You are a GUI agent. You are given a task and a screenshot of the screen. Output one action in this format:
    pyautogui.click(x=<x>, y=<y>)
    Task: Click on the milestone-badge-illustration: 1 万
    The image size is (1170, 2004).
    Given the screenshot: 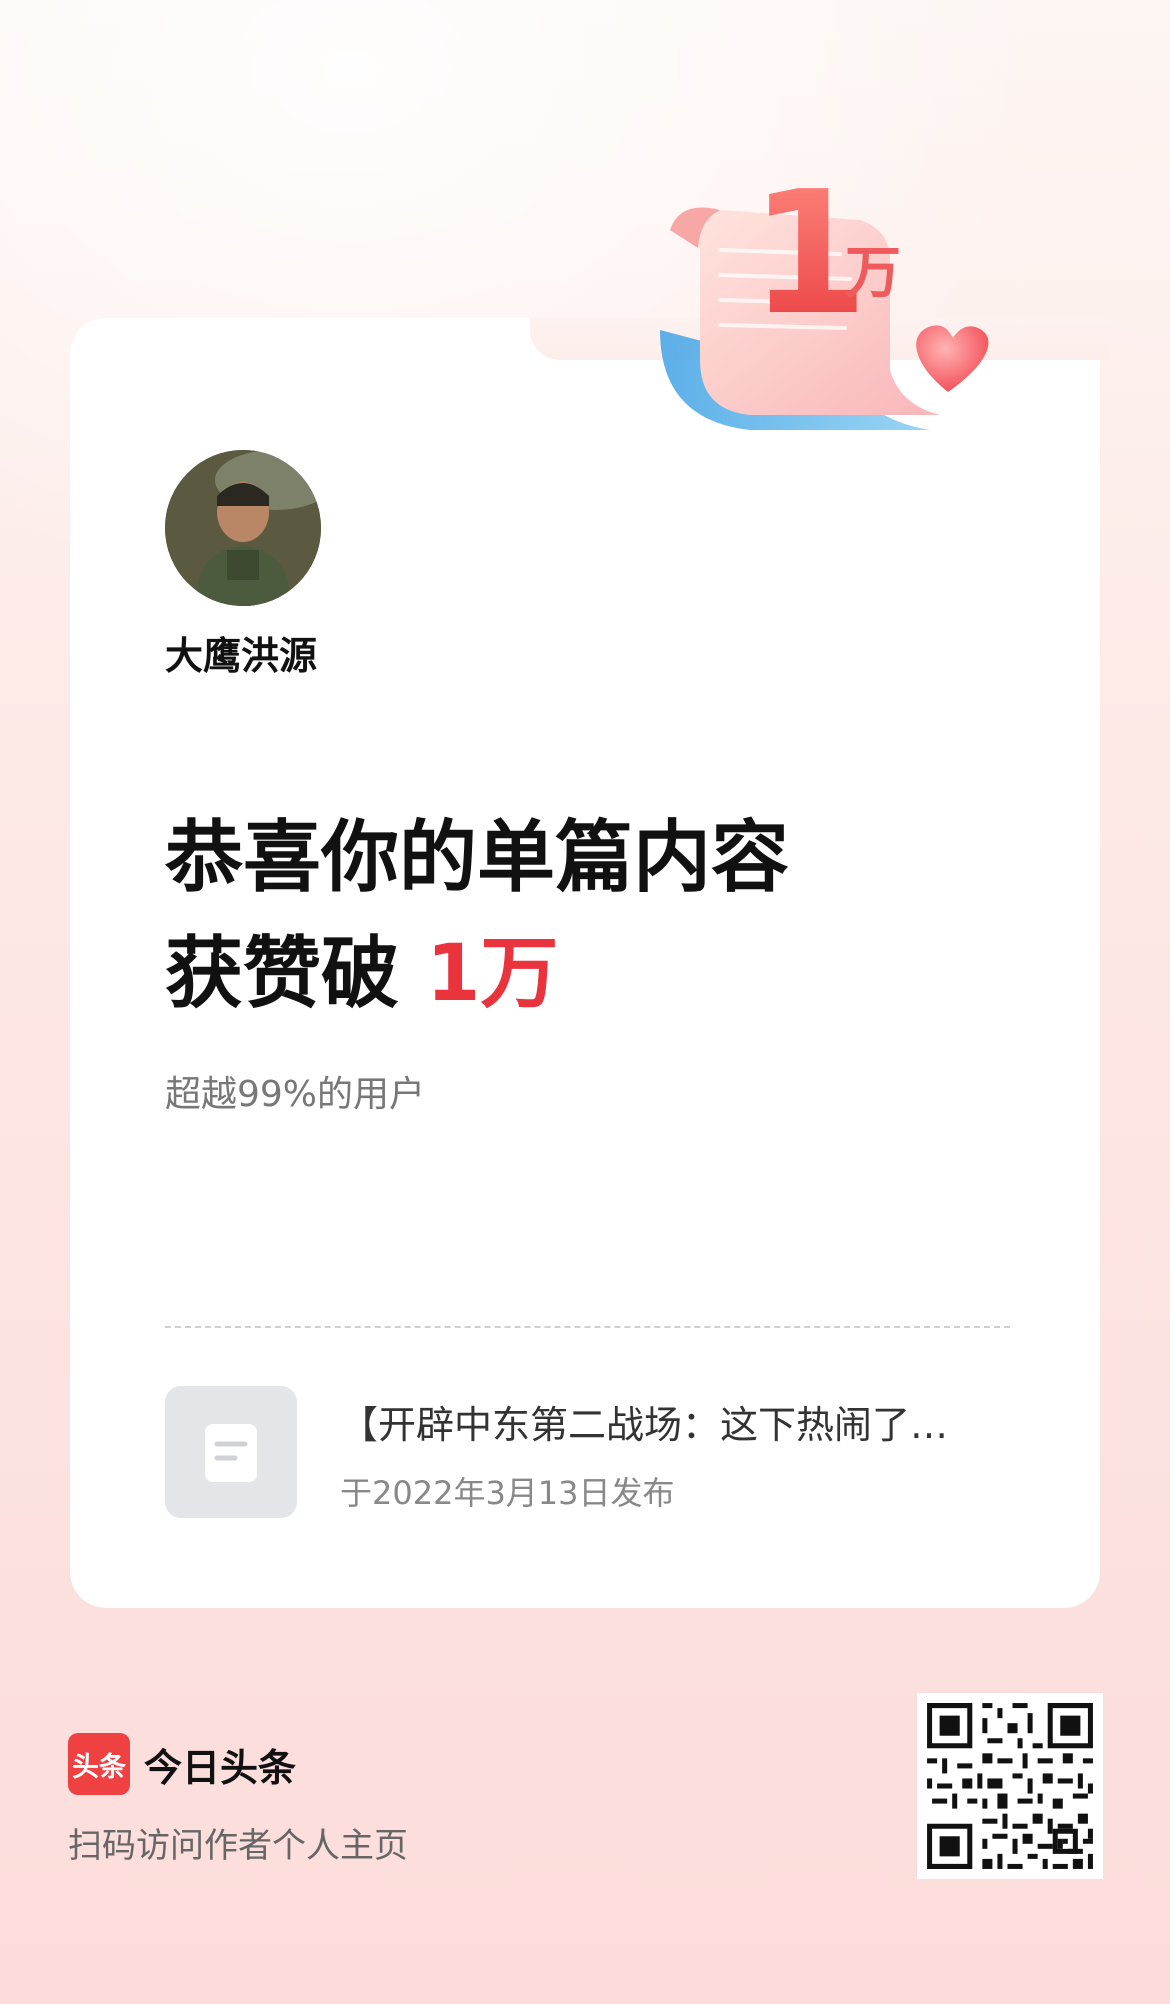 What is the action you would take?
    pyautogui.click(x=824, y=292)
    